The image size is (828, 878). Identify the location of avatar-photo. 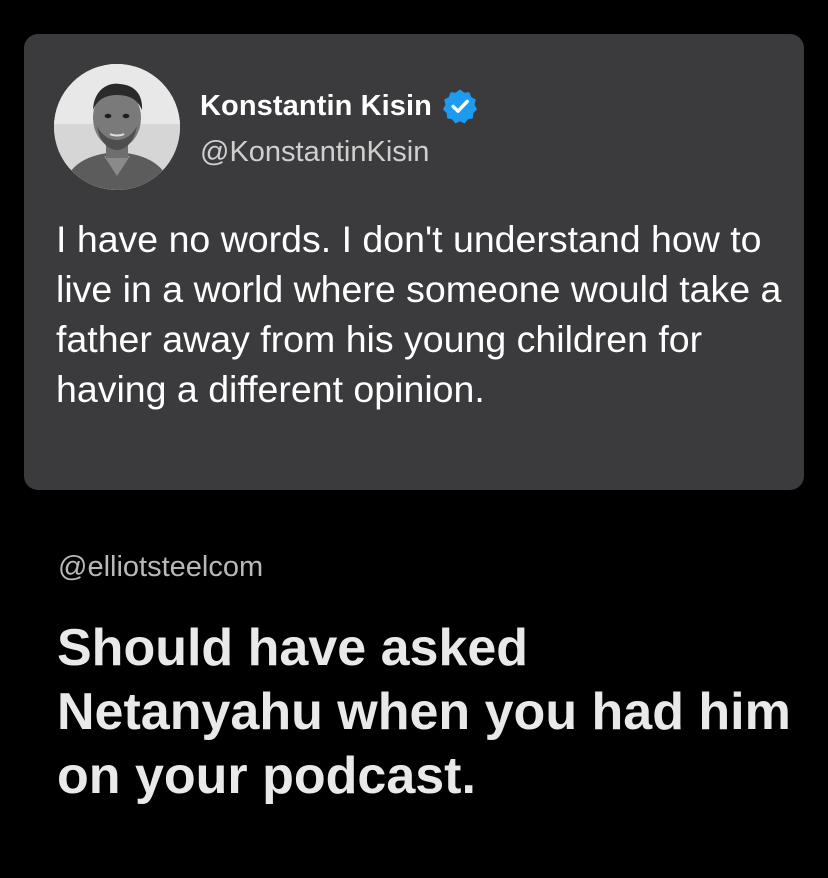
(117, 127).